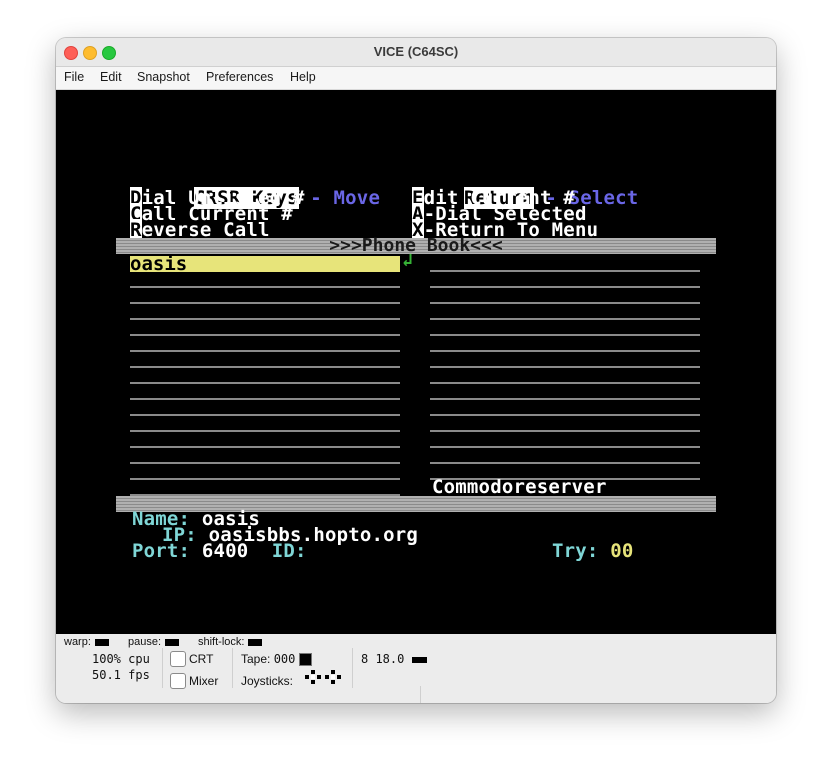 The width and height of the screenshot is (832, 778). I want to click on menu-help: Help, so click(303, 77).